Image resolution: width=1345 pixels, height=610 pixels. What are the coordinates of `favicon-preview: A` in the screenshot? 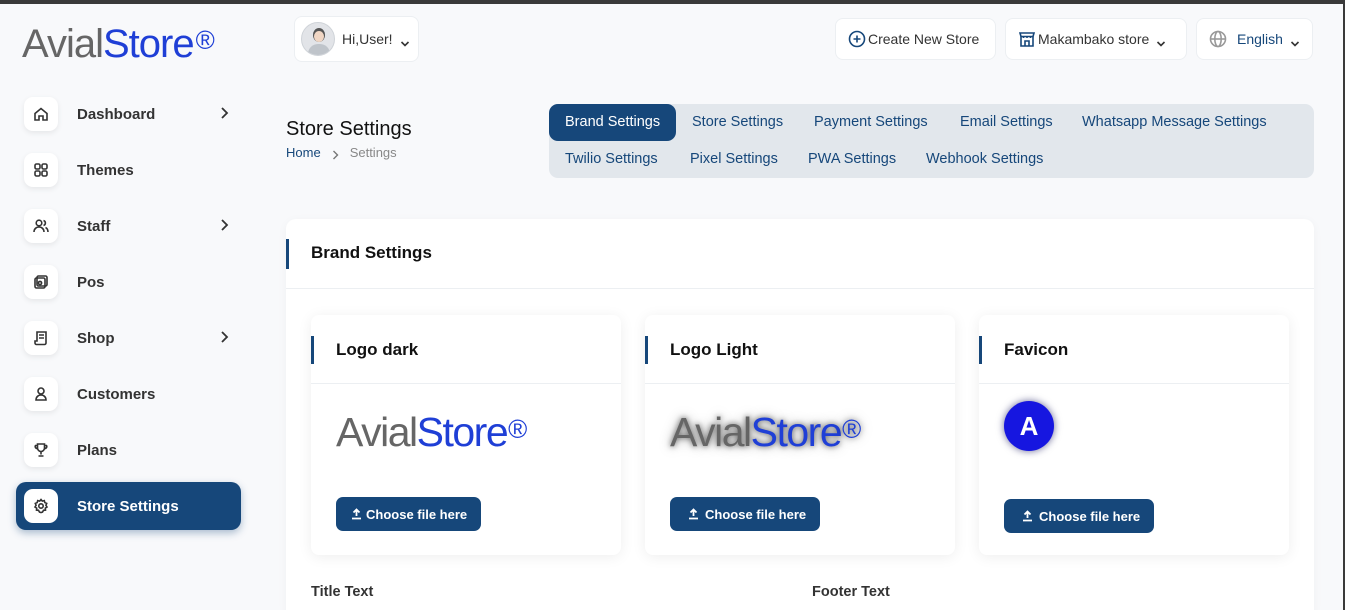 It's located at (1029, 426).